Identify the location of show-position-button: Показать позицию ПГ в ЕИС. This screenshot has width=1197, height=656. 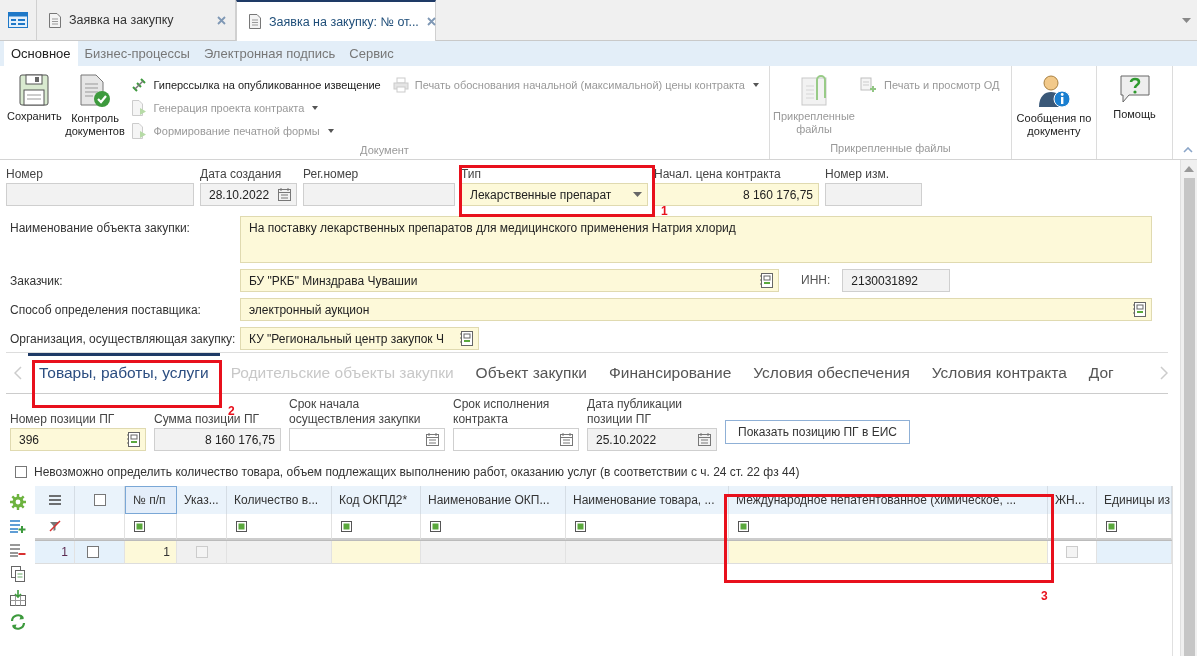
(817, 432).